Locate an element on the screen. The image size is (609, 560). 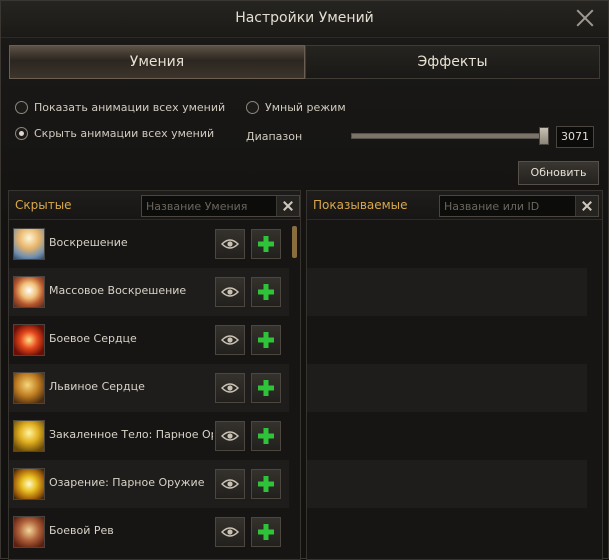
skill-row: Львиное Сердце is located at coordinates (149, 388).